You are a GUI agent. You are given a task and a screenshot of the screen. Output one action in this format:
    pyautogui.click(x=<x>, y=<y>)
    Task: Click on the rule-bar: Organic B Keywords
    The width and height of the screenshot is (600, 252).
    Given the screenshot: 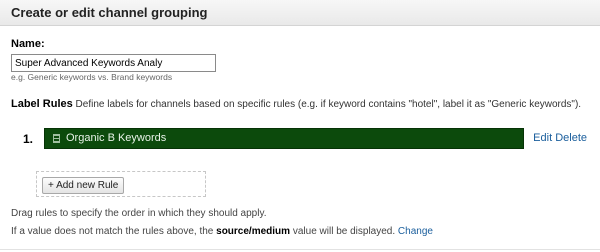 What is the action you would take?
    pyautogui.click(x=284, y=138)
    